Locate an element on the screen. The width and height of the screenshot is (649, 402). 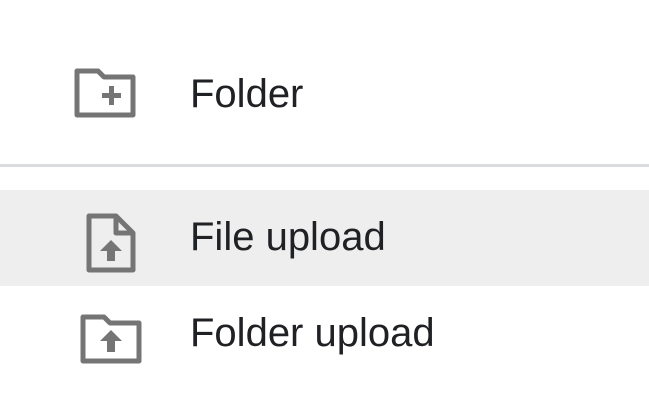
menu-item-label: Folder upload is located at coordinates (312, 333).